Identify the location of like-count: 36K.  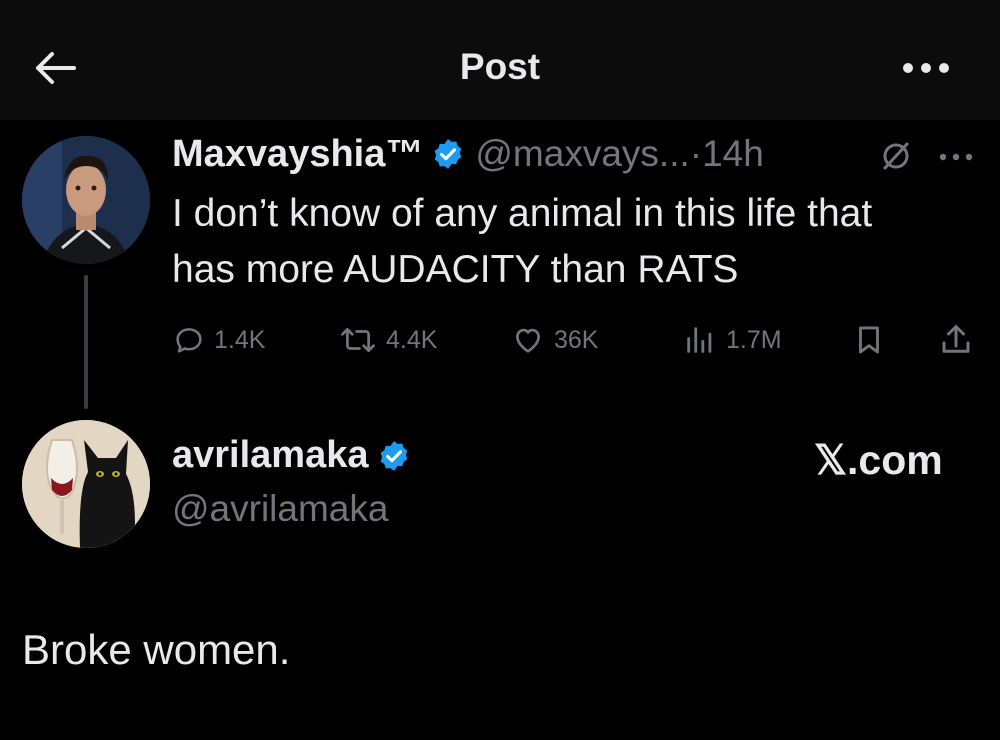
(576, 339).